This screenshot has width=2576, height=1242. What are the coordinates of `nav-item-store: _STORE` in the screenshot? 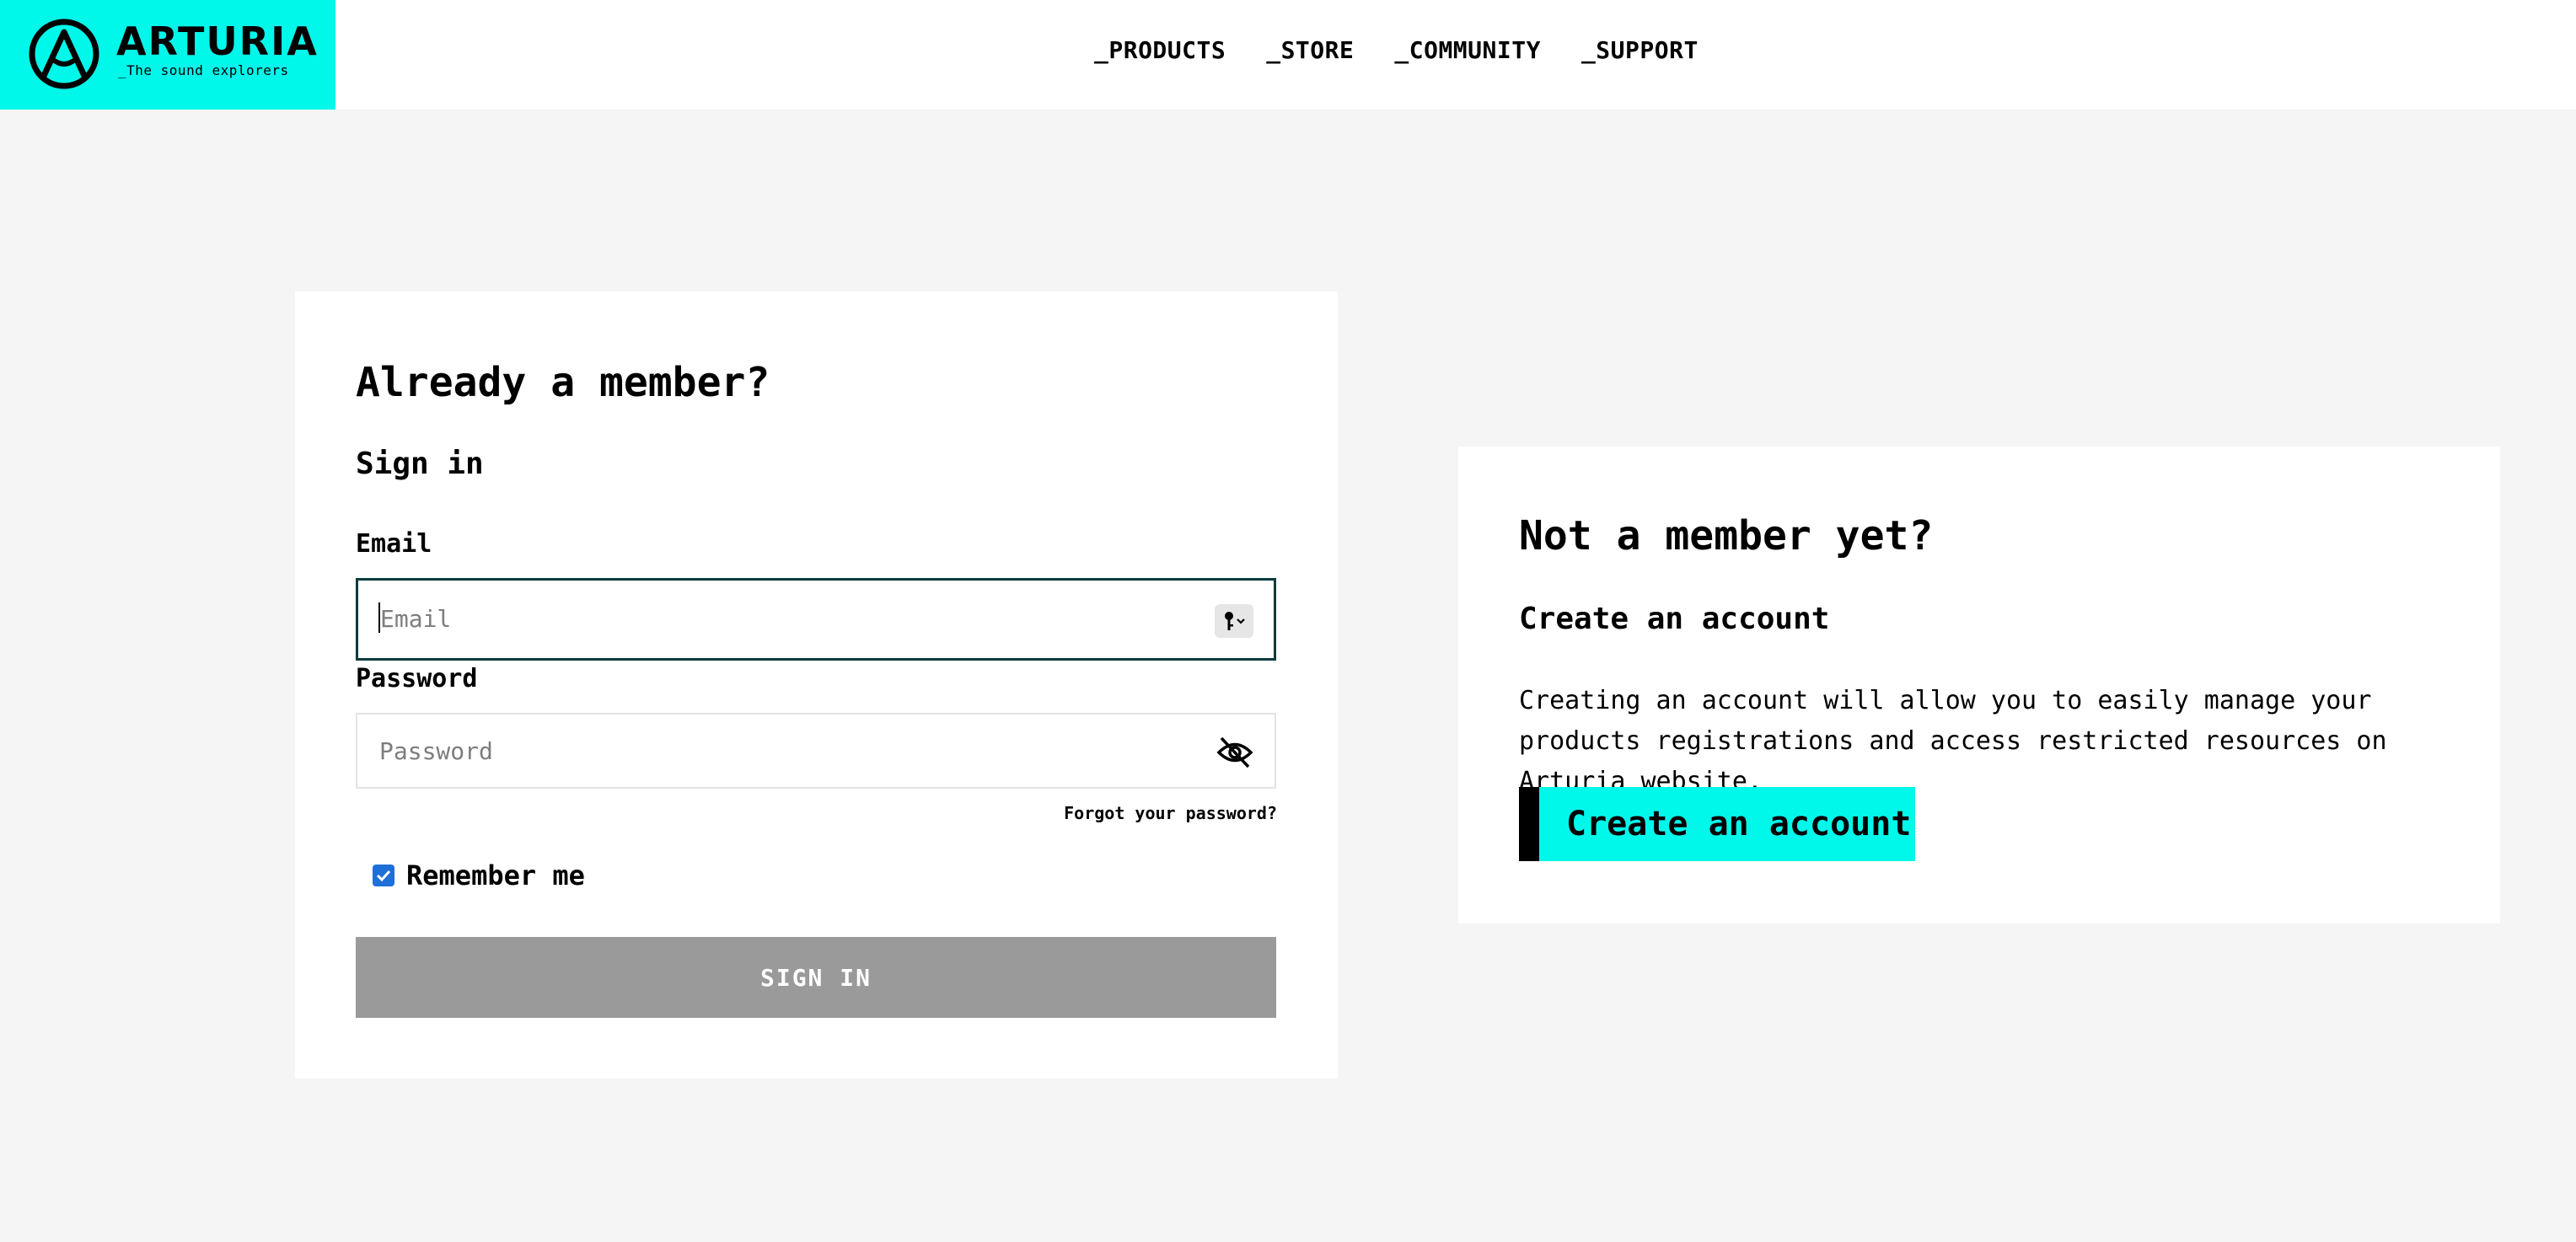 It's located at (1310, 50).